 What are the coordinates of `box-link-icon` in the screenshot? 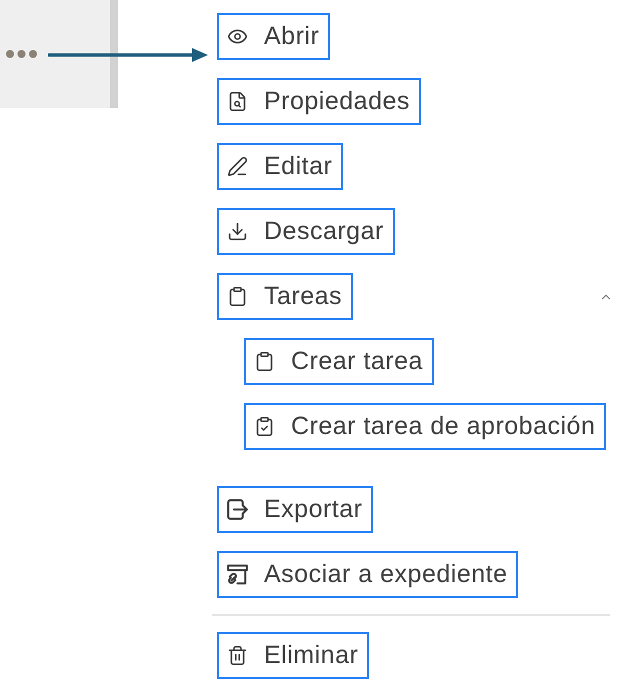 It's located at (237, 574).